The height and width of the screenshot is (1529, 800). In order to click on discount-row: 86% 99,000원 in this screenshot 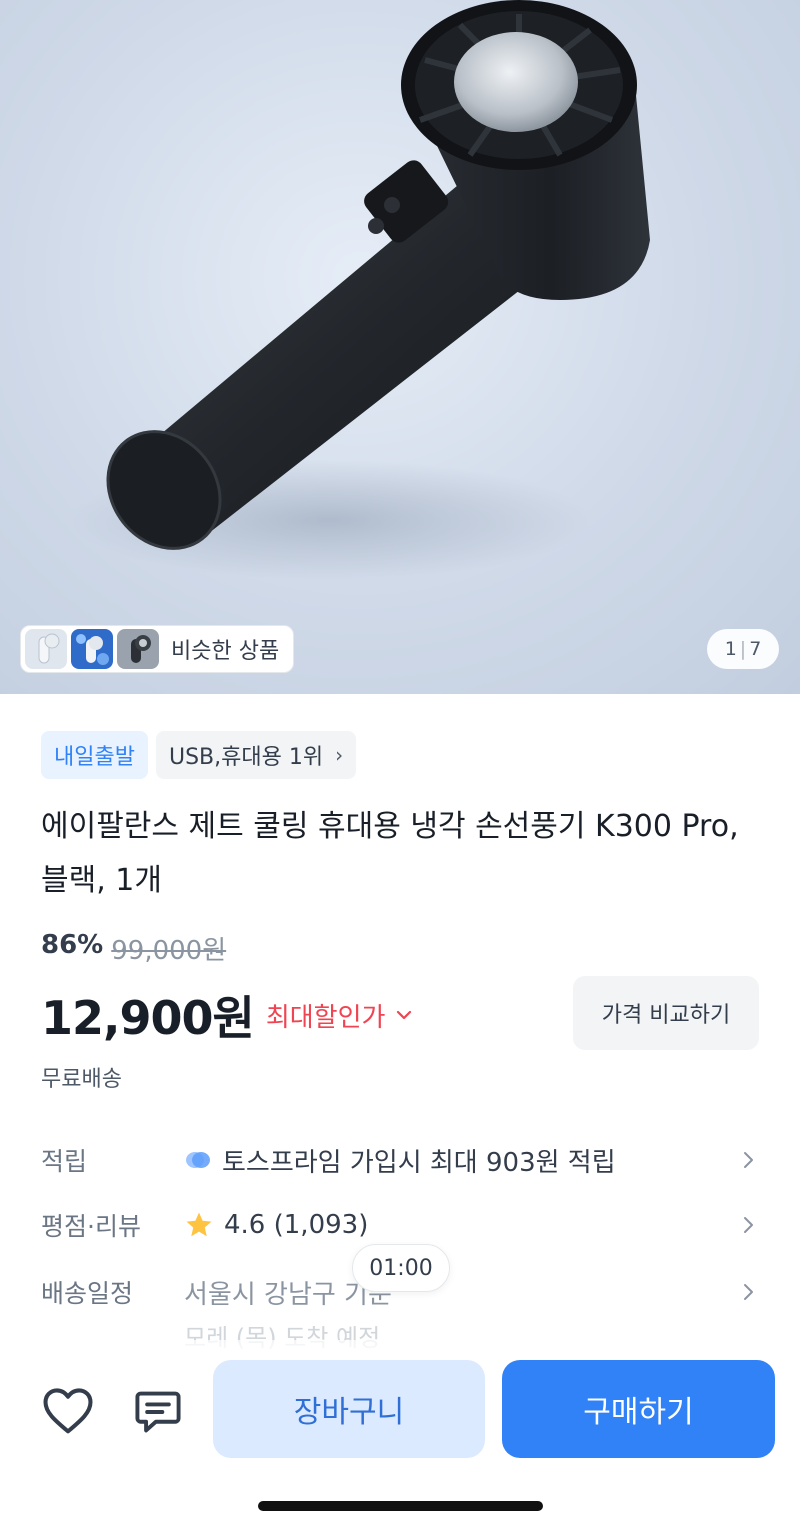, I will do `click(133, 948)`.